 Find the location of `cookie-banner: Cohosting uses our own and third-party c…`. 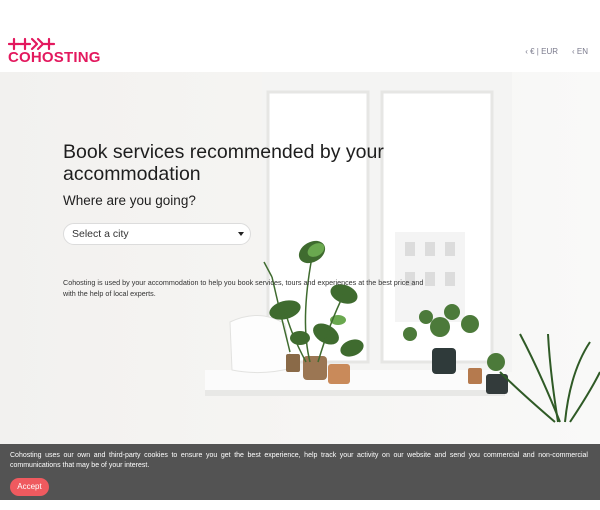

cookie-banner: Cohosting uses our own and third-party c… is located at coordinates (300, 472).